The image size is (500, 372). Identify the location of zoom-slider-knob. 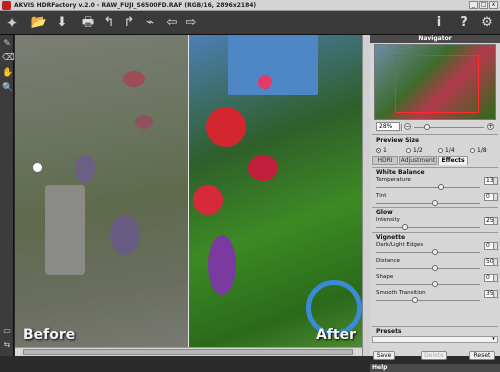
(427, 127).